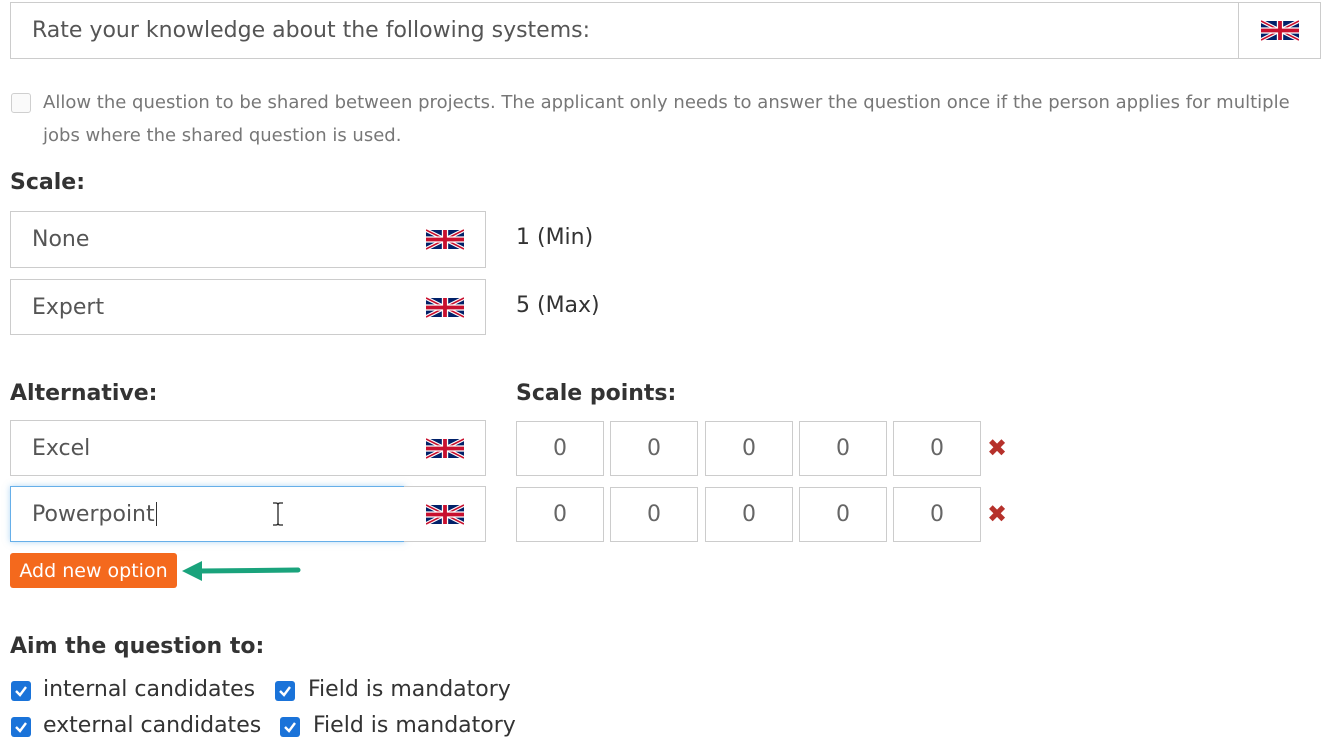 Image resolution: width=1324 pixels, height=744 pixels. What do you see at coordinates (207, 448) in the screenshot?
I see `alternative-input: Excel` at bounding box center [207, 448].